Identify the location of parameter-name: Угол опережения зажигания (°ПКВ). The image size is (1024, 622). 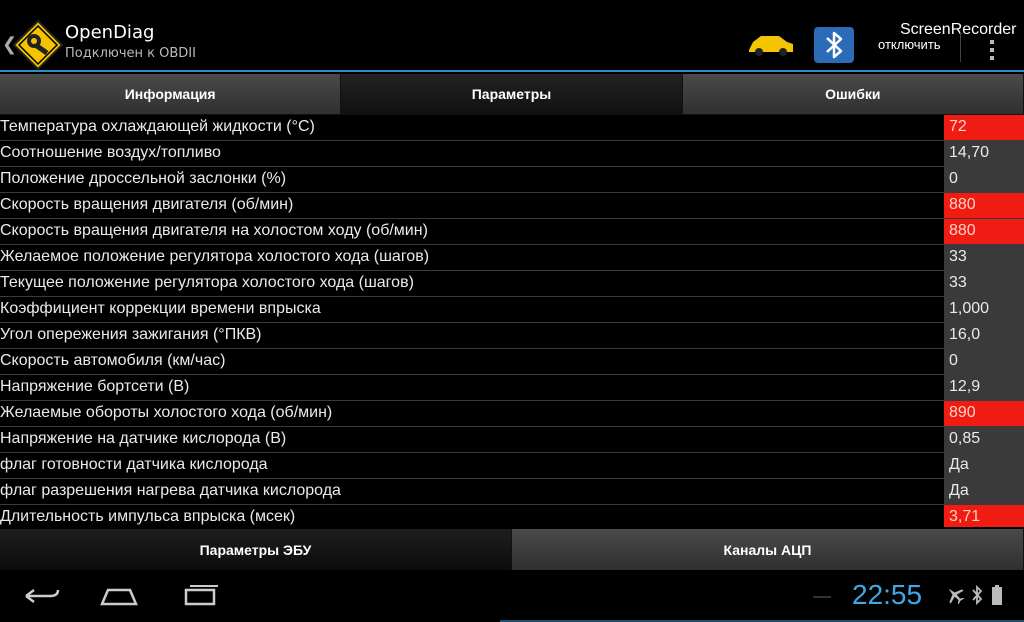
(131, 334).